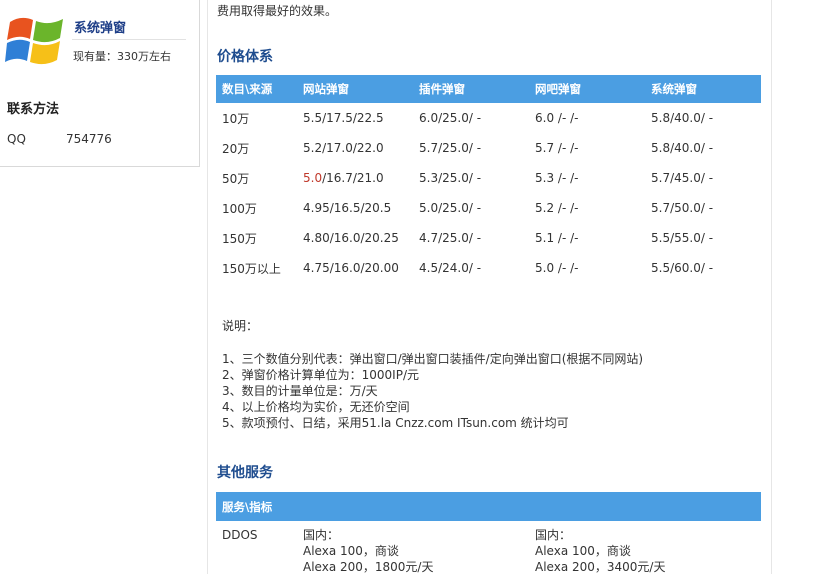 This screenshot has width=828, height=575. What do you see at coordinates (557, 178) in the screenshot?
I see `table-cell: 5.3 /- /-` at bounding box center [557, 178].